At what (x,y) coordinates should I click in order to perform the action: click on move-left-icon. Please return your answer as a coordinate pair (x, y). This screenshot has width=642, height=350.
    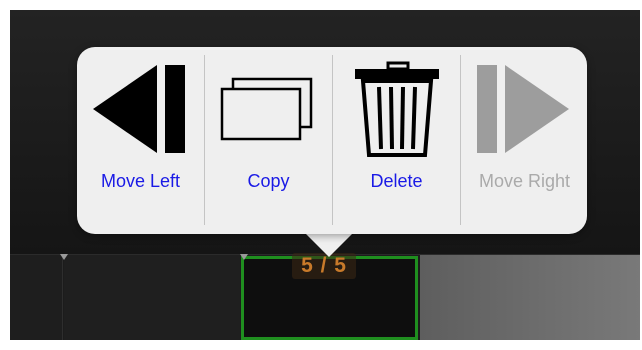
    Looking at the image, I should click on (139, 109).